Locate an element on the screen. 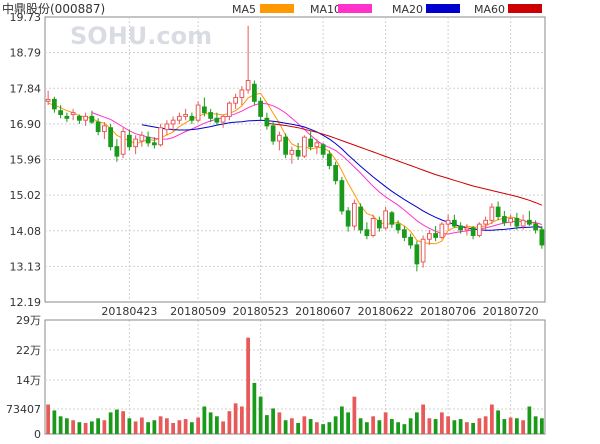  volume-y-tick-label: 29万 is located at coordinates (28, 320).